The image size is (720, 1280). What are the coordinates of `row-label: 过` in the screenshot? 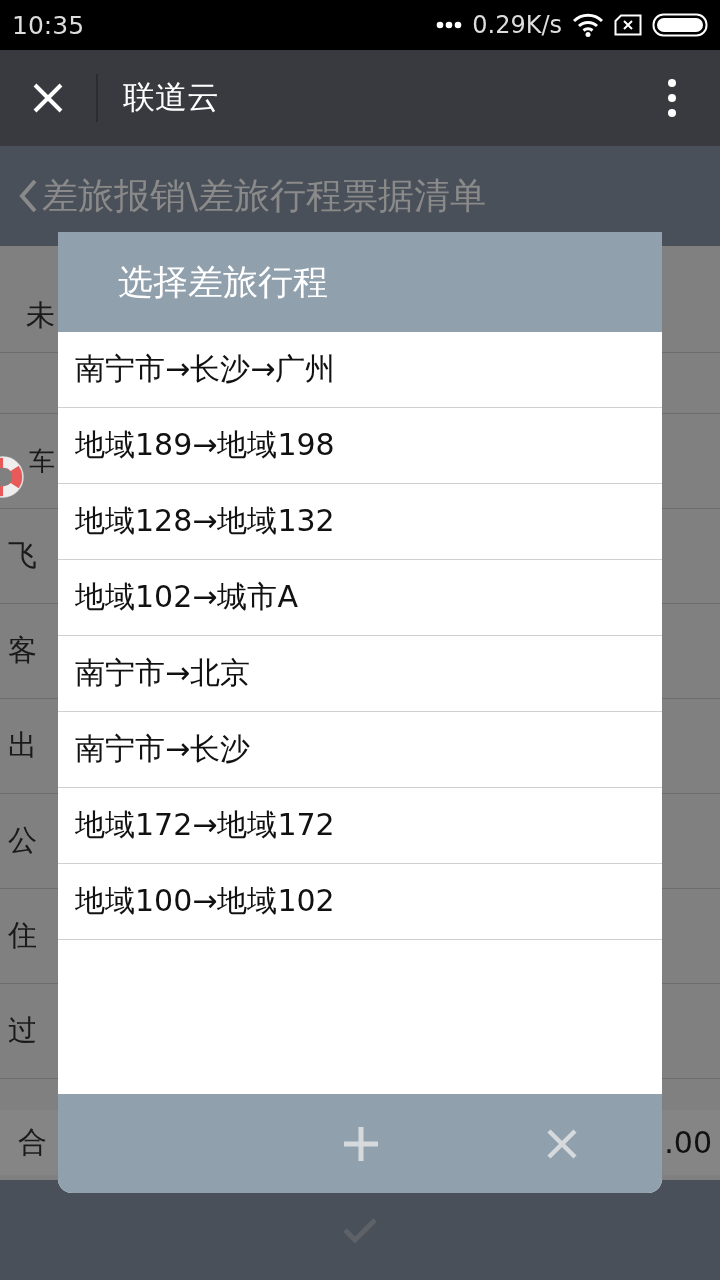 It's located at (22, 1030).